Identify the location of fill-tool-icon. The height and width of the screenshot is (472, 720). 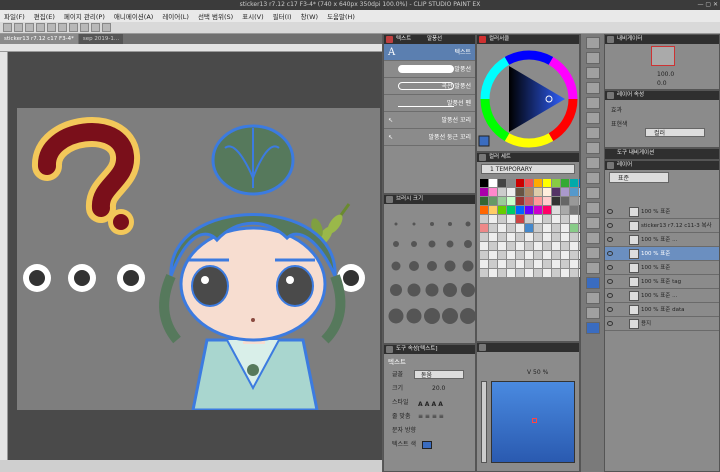
(592, 208).